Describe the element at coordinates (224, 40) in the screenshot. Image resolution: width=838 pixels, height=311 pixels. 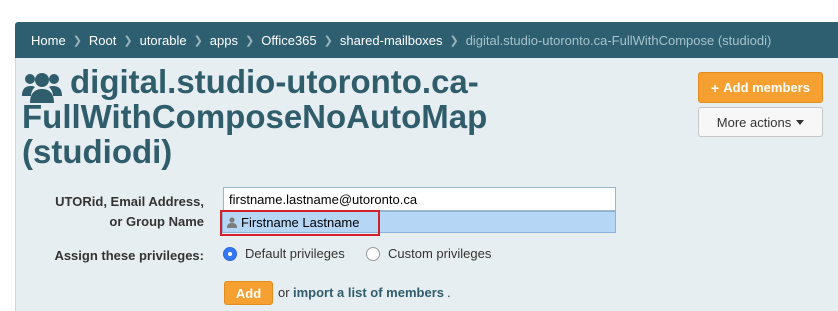
I see `breadcrumb-apps: apps` at that location.